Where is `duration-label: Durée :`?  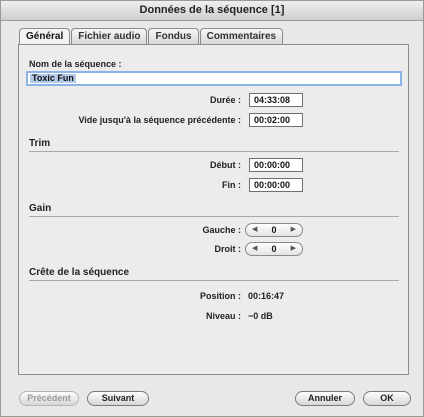 duration-label: Durée : is located at coordinates (225, 100).